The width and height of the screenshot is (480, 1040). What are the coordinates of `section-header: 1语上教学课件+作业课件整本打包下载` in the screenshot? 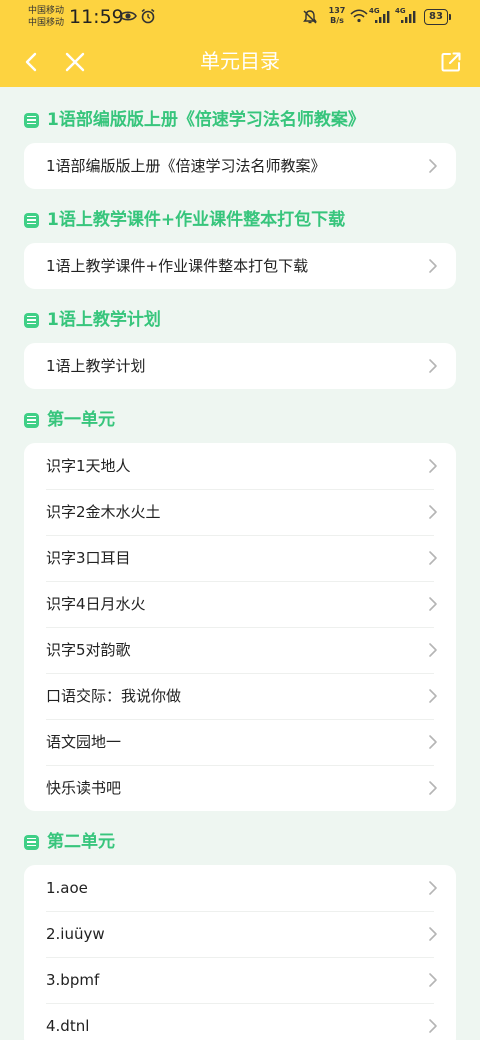 It's located at (252, 220).